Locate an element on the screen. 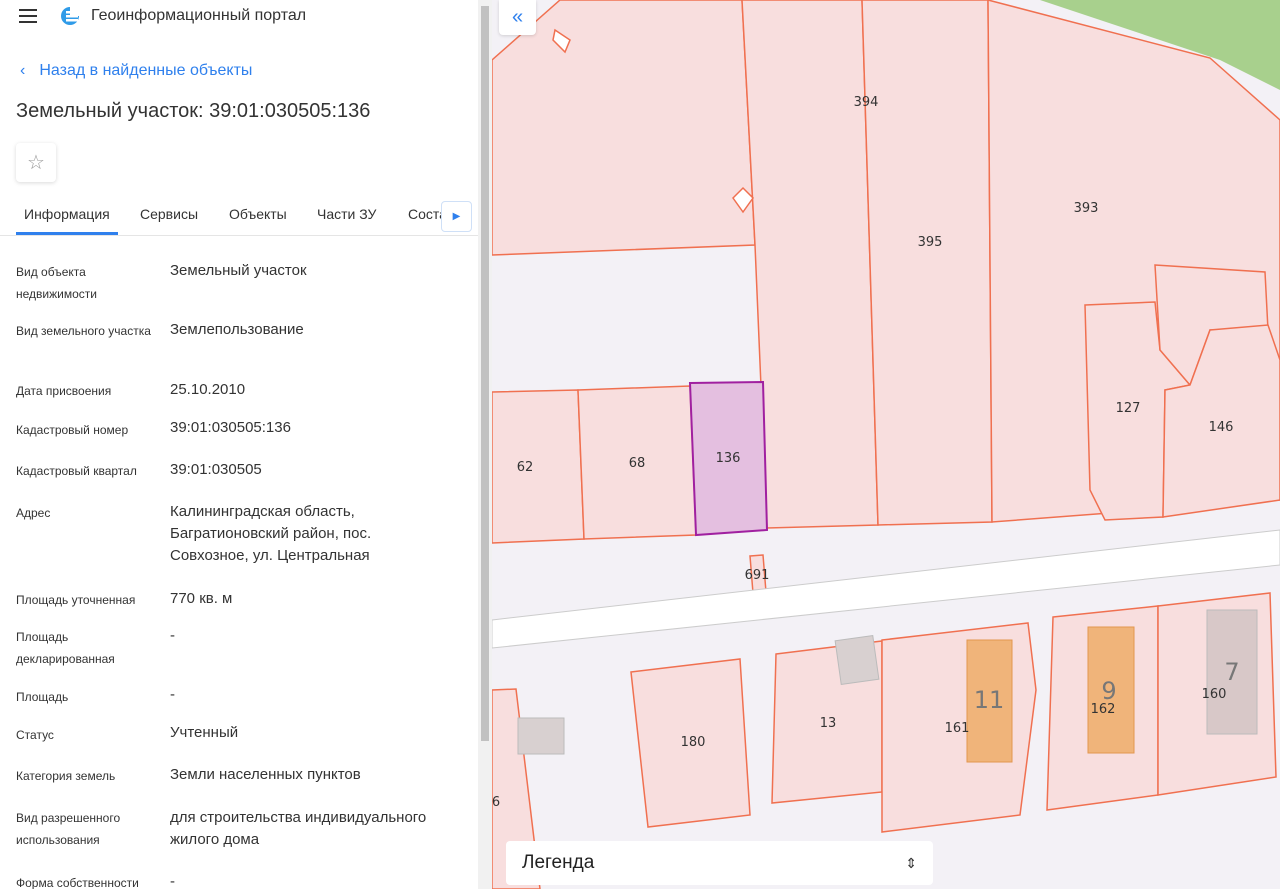 Image resolution: width=1280 pixels, height=889 pixels. app-title: Геоинформационный портал is located at coordinates (199, 15).